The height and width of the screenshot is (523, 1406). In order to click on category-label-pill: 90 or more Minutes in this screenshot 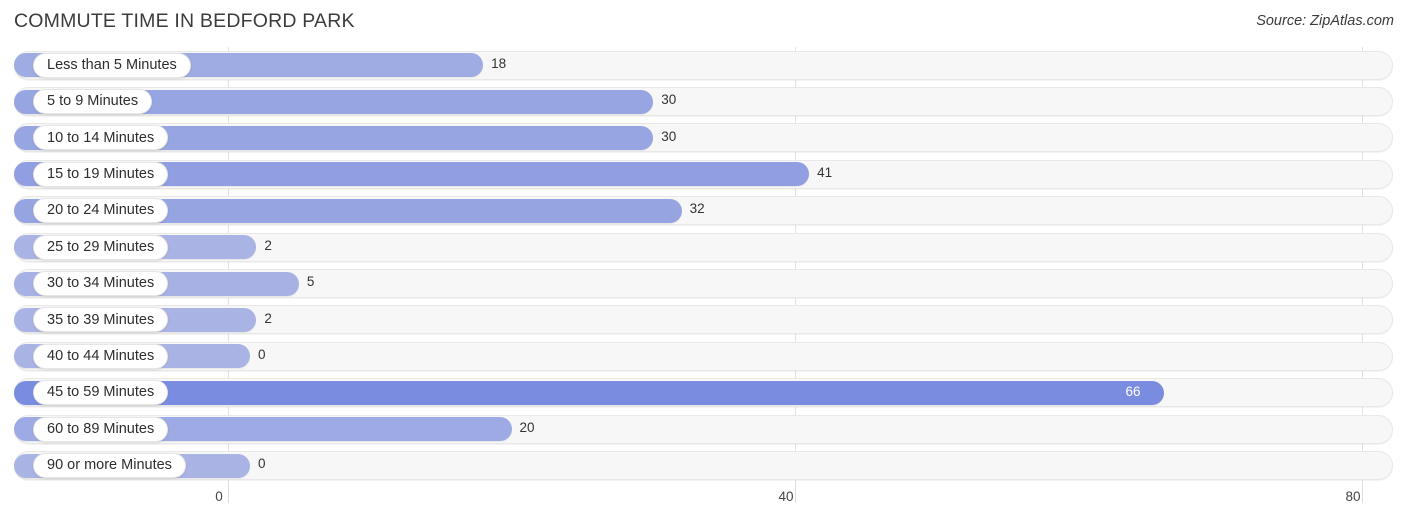, I will do `click(109, 465)`.